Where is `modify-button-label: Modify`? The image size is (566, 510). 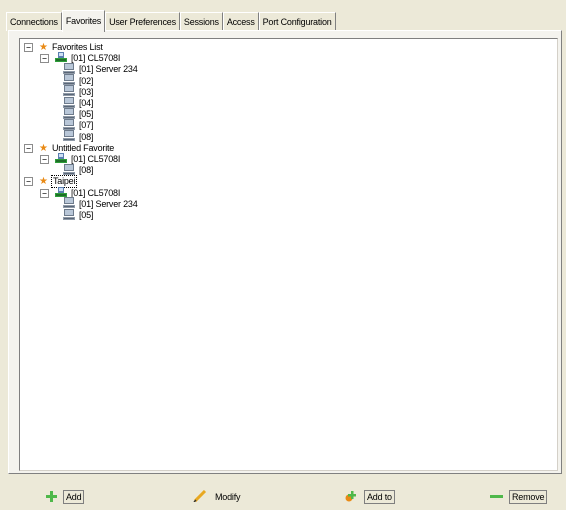 modify-button-label: Modify is located at coordinates (228, 497).